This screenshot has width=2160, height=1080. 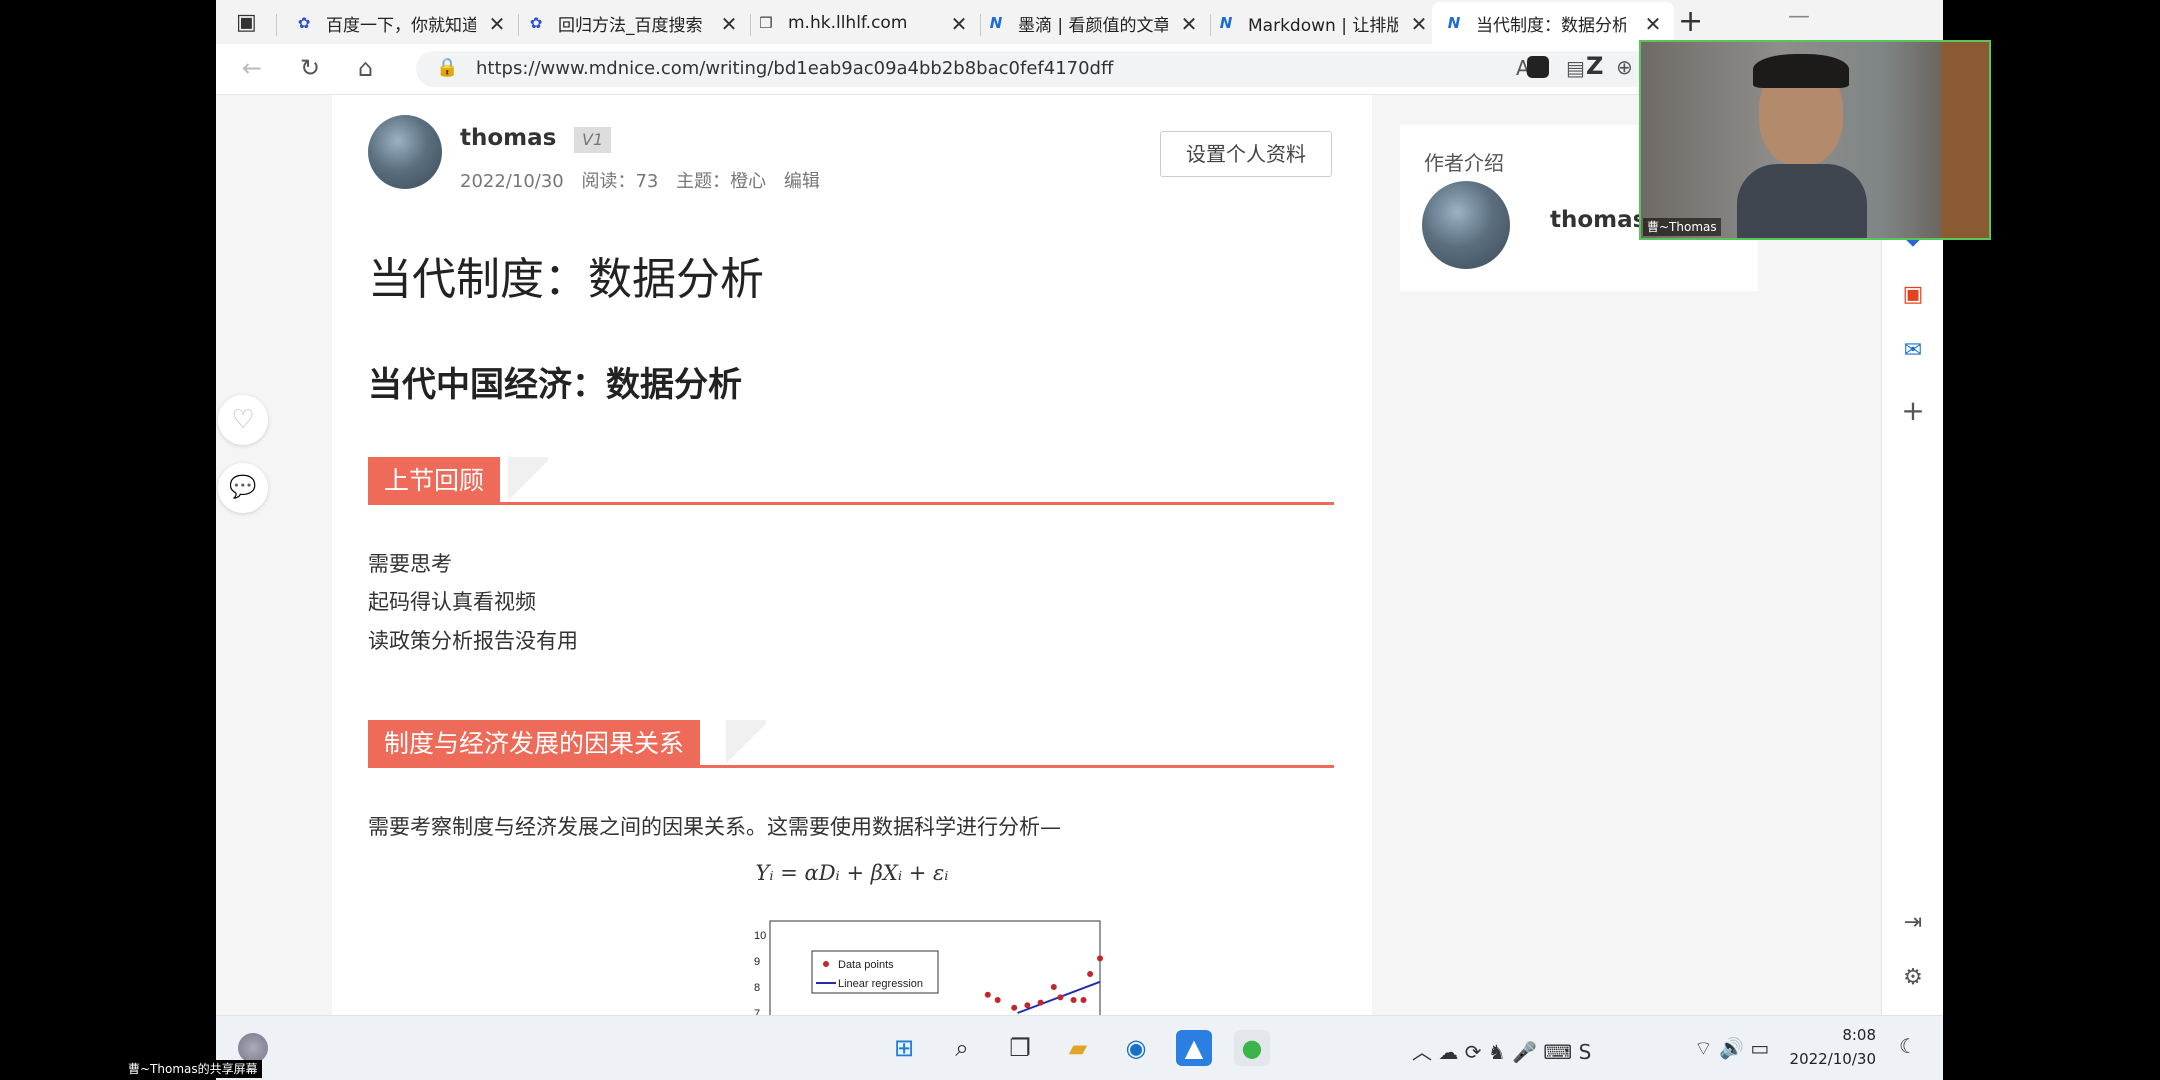 What do you see at coordinates (848, 23) in the screenshot?
I see `tab-title: m.hk.llhlf.com` at bounding box center [848, 23].